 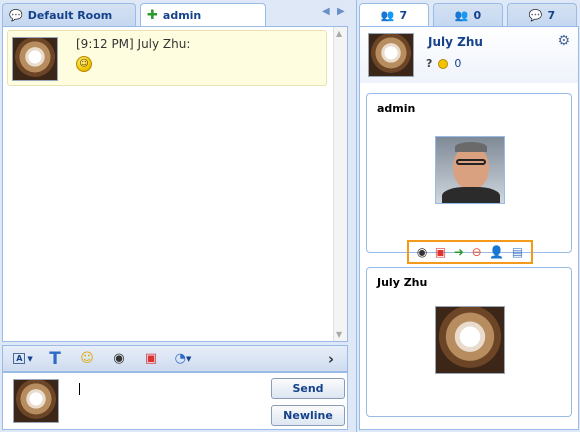 What do you see at coordinates (535, 15) in the screenshot?
I see `chat-icon: 💬` at bounding box center [535, 15].